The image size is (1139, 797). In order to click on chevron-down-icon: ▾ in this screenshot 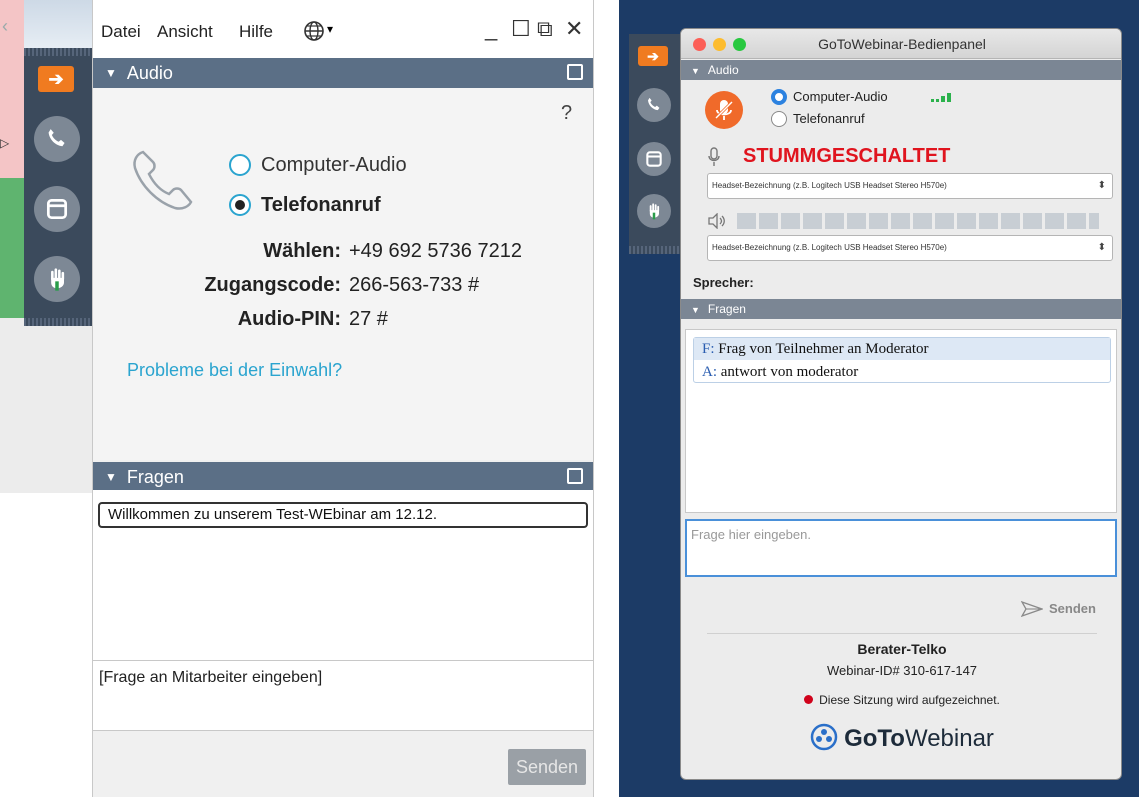, I will do `click(330, 29)`.